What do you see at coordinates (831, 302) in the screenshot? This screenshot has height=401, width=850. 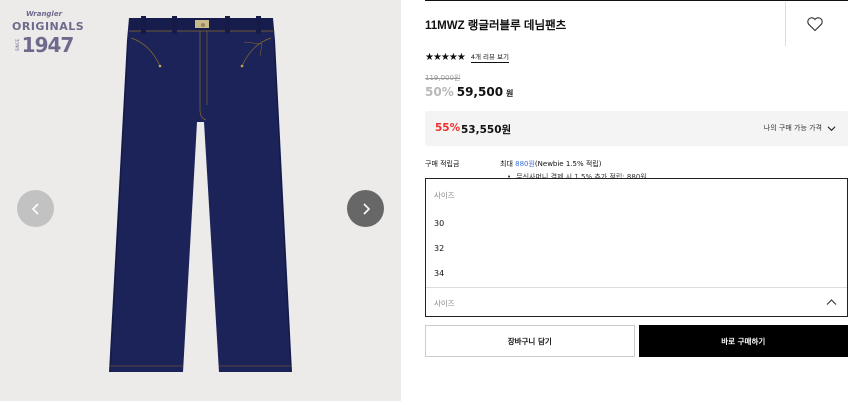 I see `chevron-up-icon` at bounding box center [831, 302].